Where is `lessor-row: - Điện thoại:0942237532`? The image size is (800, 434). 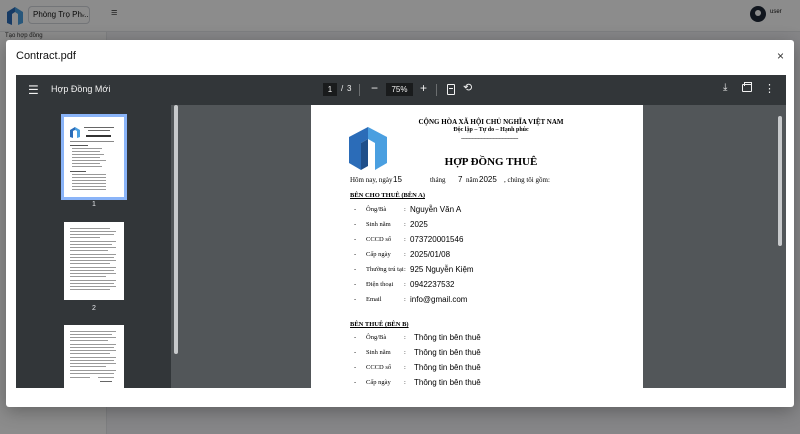
lessor-row: - Điện thoại:0942237532 is located at coordinates (404, 284).